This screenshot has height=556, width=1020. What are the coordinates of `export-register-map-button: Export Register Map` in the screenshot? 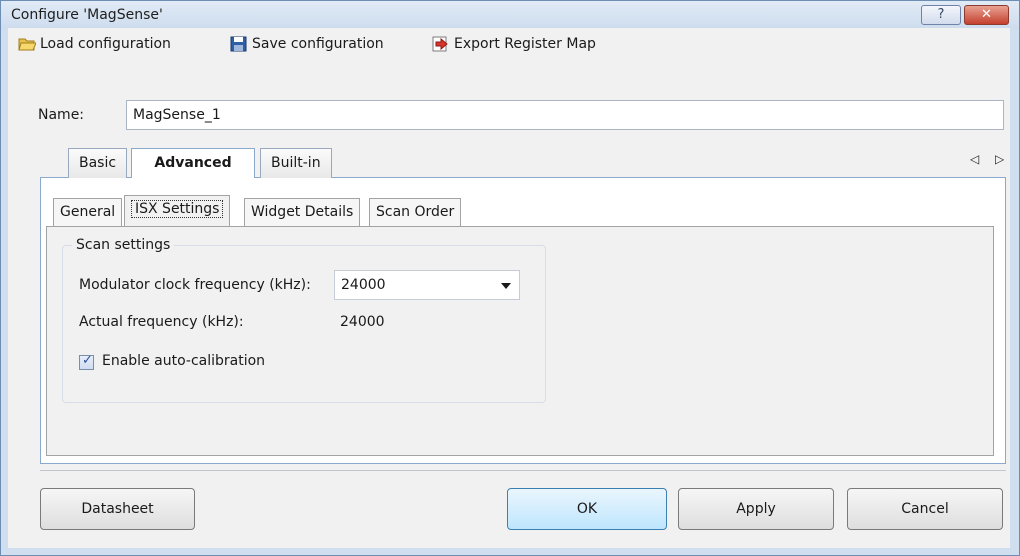 It's located at (514, 44).